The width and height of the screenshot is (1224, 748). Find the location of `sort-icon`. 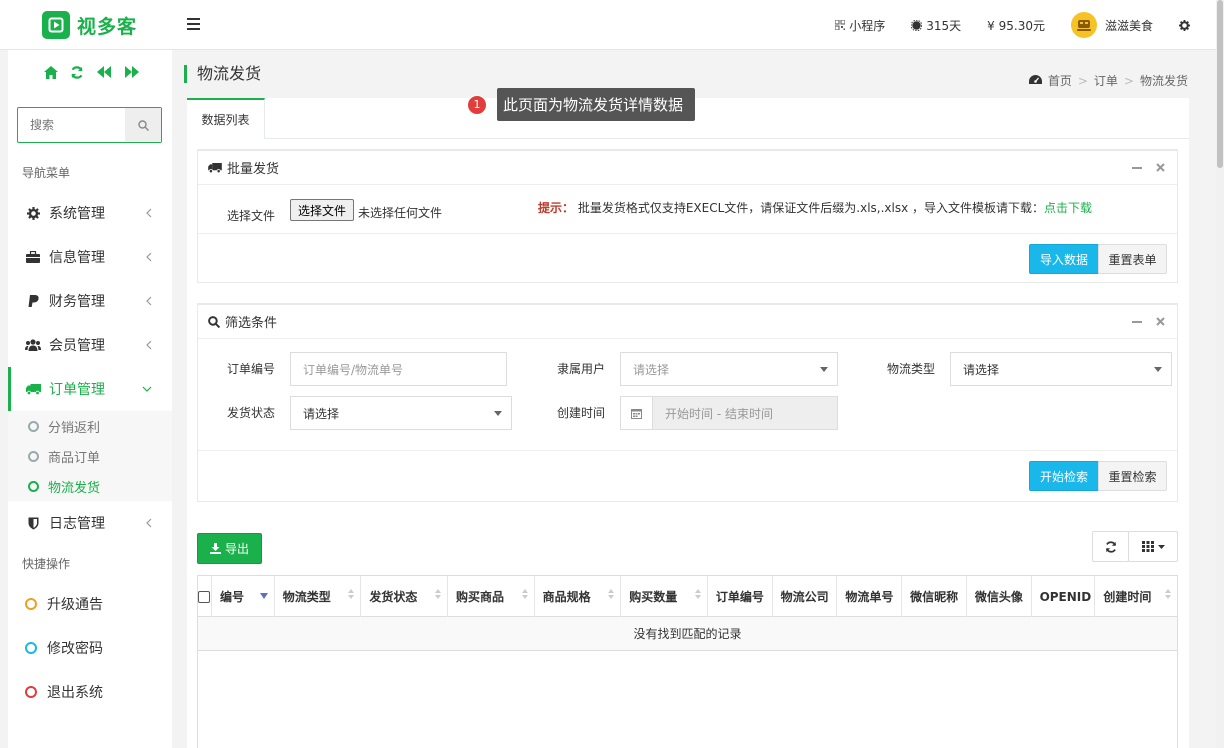

sort-icon is located at coordinates (1167, 594).